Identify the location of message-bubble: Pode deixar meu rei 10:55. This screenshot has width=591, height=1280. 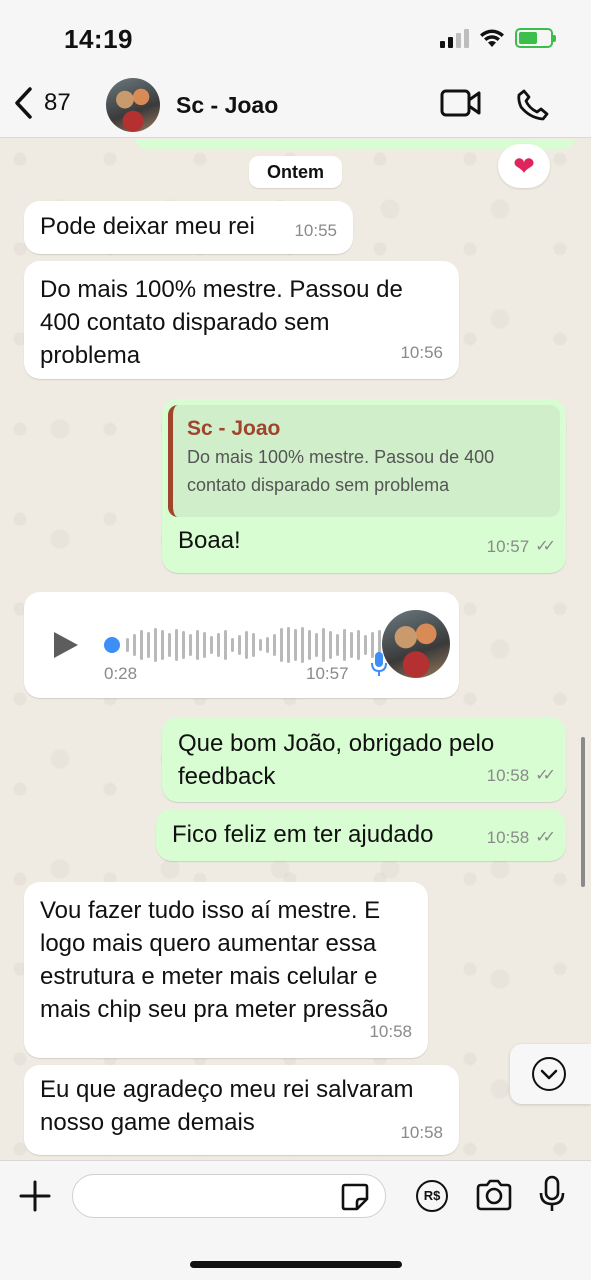
(188, 227).